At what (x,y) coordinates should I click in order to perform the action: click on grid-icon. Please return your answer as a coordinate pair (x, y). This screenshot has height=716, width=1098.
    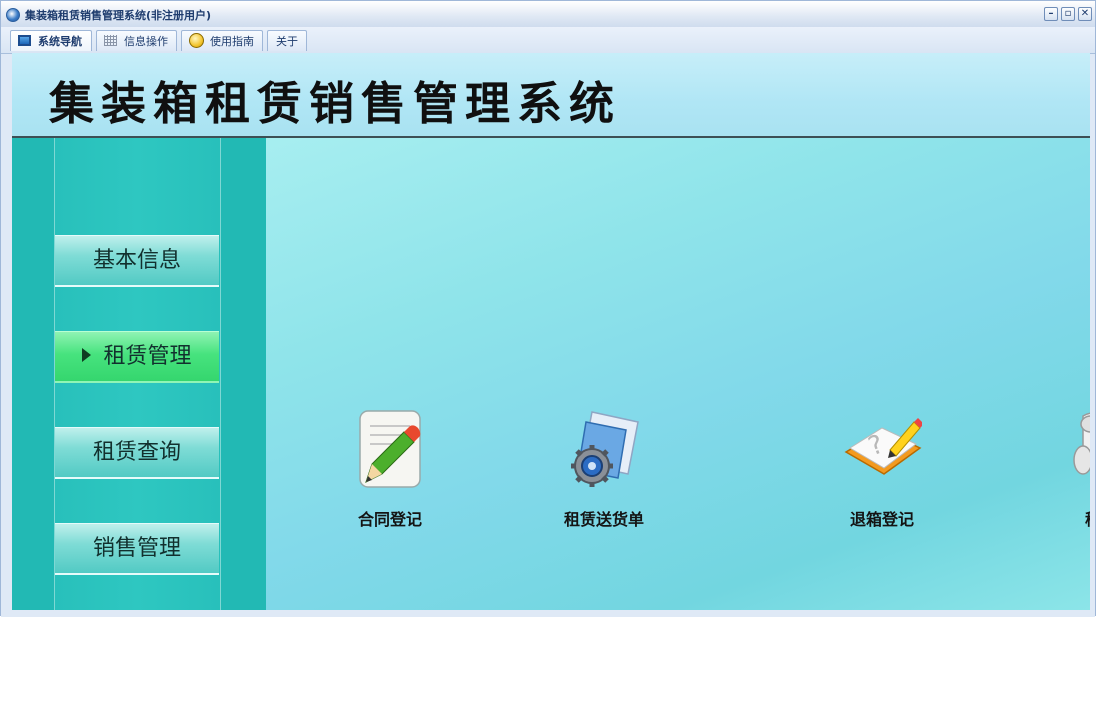
    Looking at the image, I should click on (110, 40).